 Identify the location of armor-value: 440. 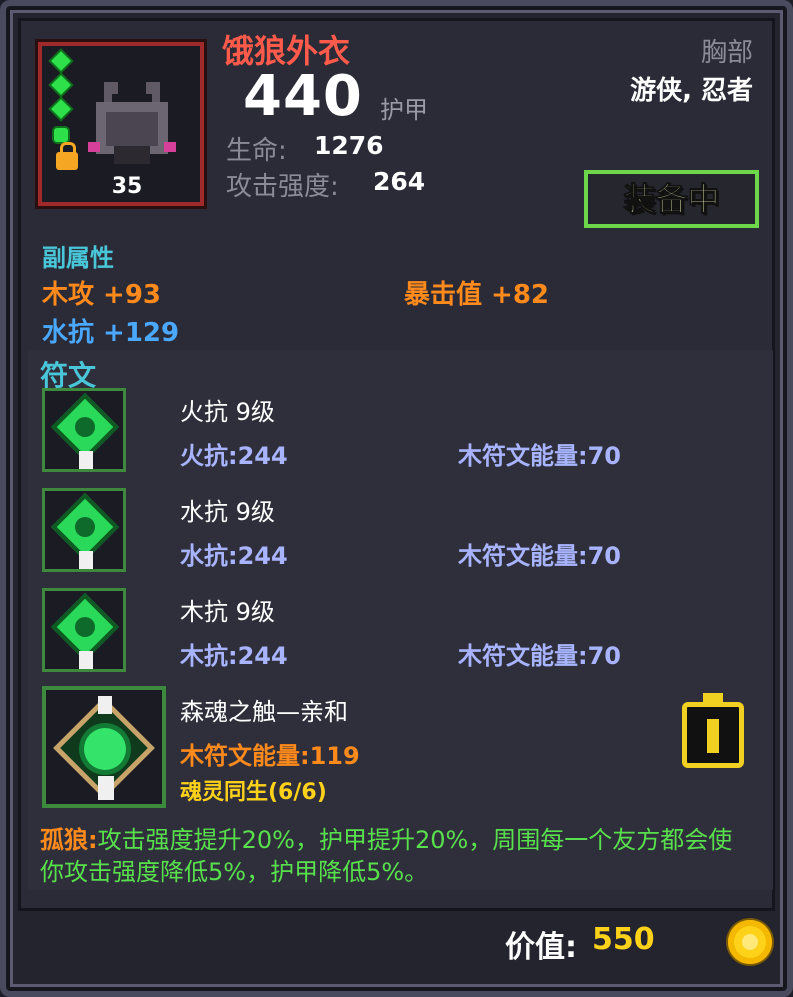
(303, 96).